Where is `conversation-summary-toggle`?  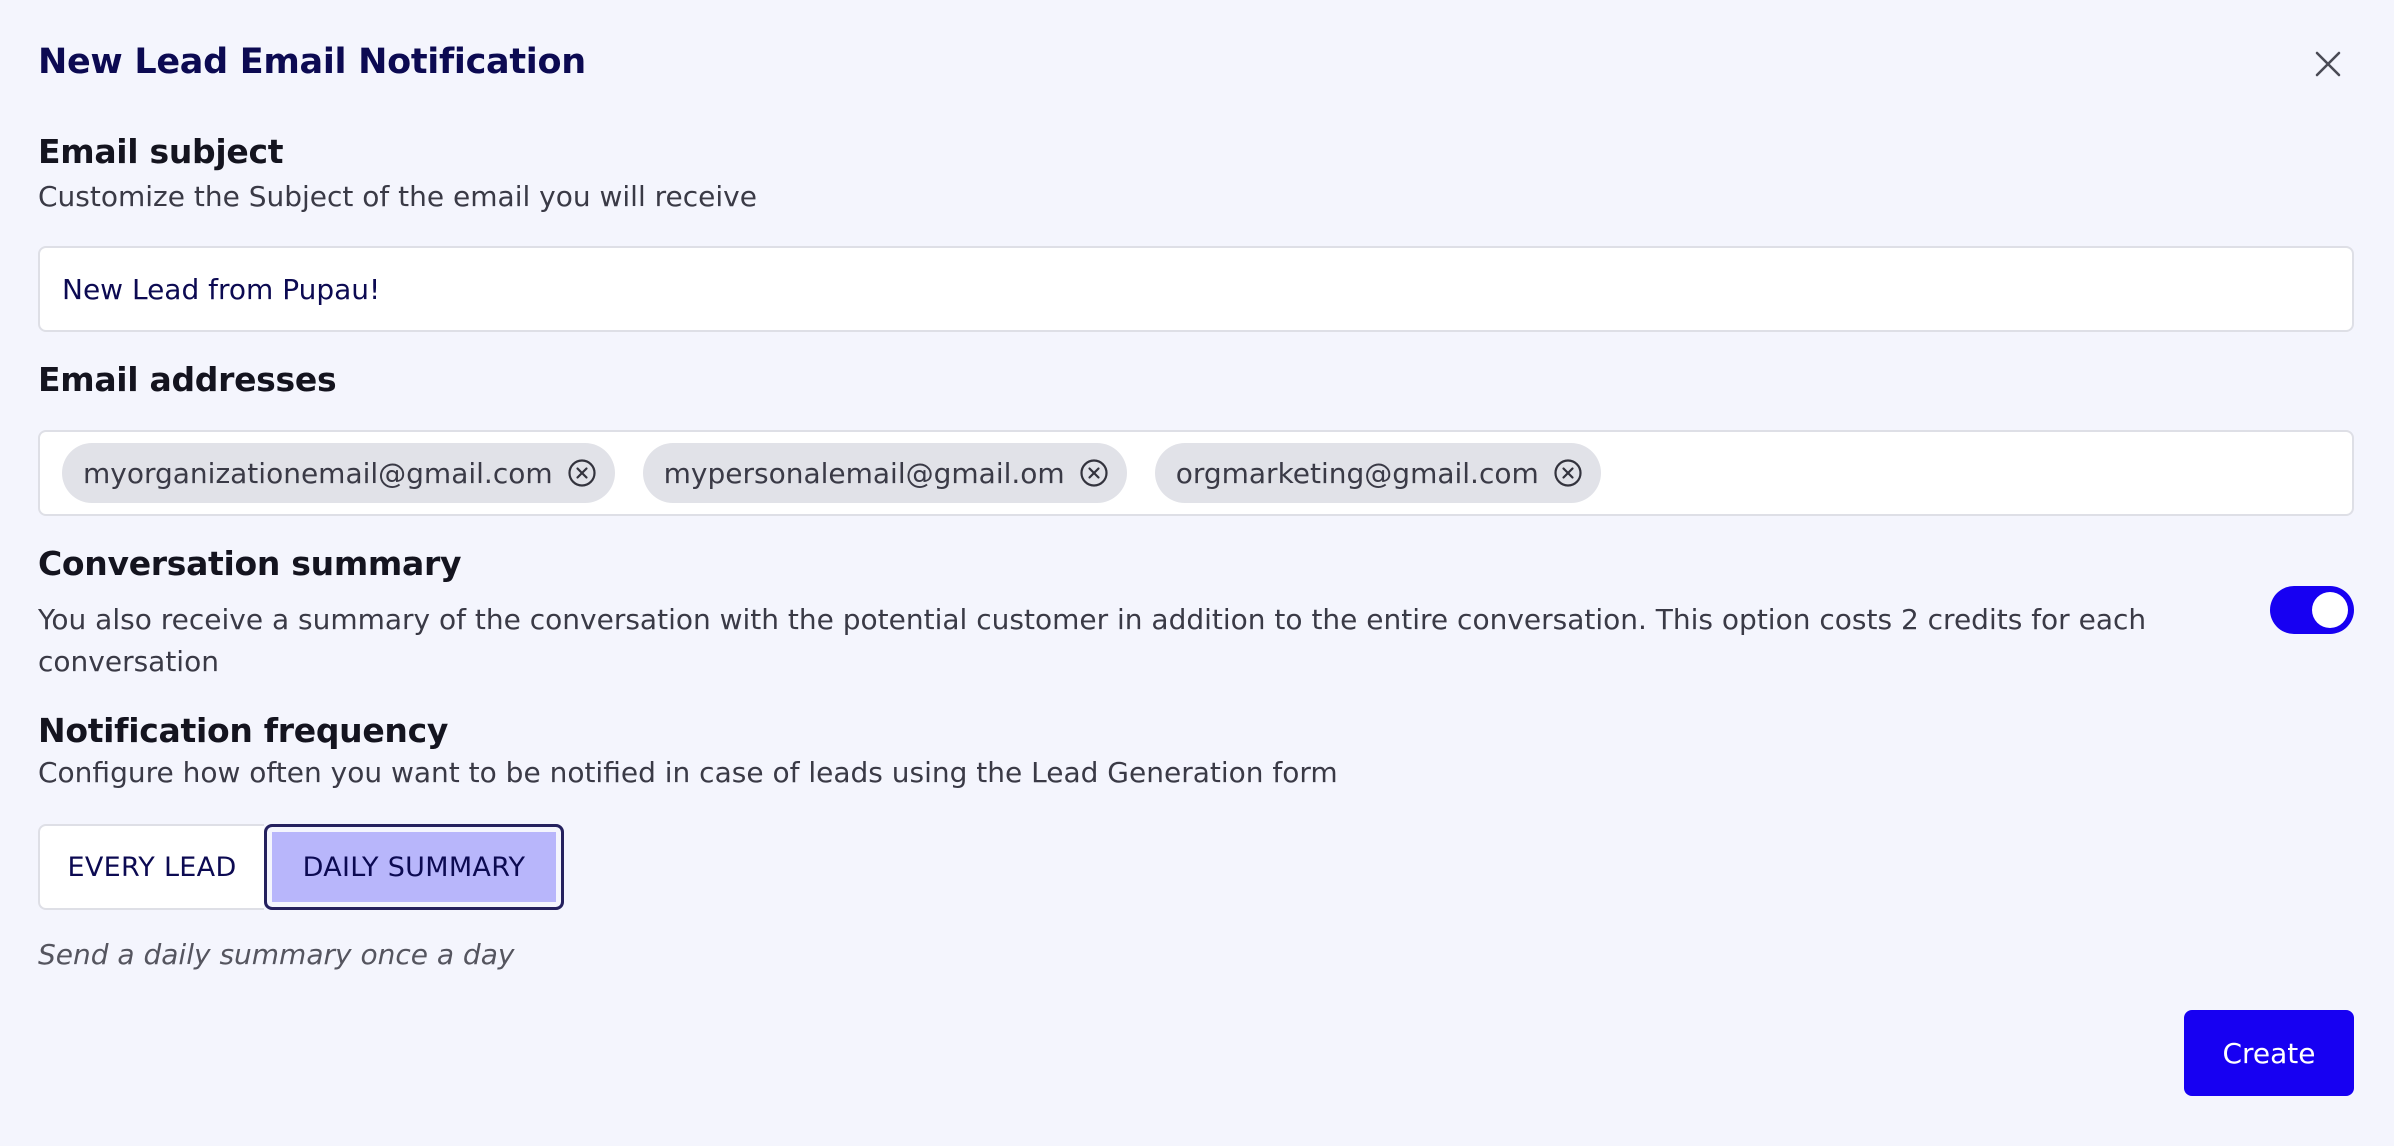 conversation-summary-toggle is located at coordinates (2312, 610).